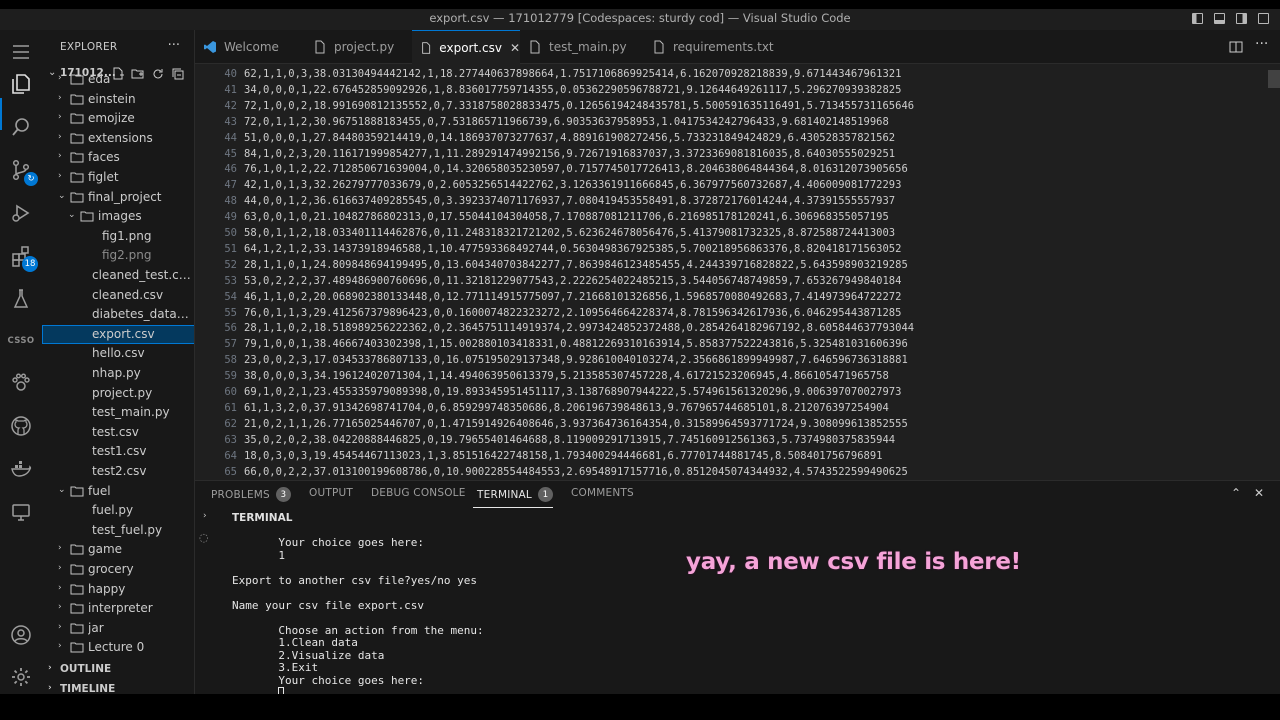  What do you see at coordinates (21, 52) in the screenshot?
I see `menu-icon` at bounding box center [21, 52].